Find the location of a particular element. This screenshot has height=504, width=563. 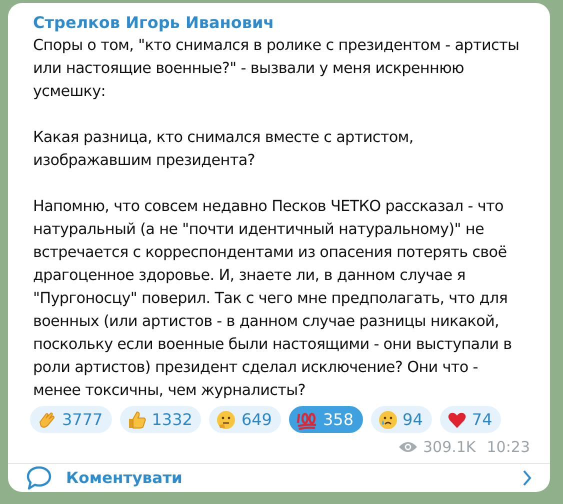

speech-bubble-icon is located at coordinates (39, 478).